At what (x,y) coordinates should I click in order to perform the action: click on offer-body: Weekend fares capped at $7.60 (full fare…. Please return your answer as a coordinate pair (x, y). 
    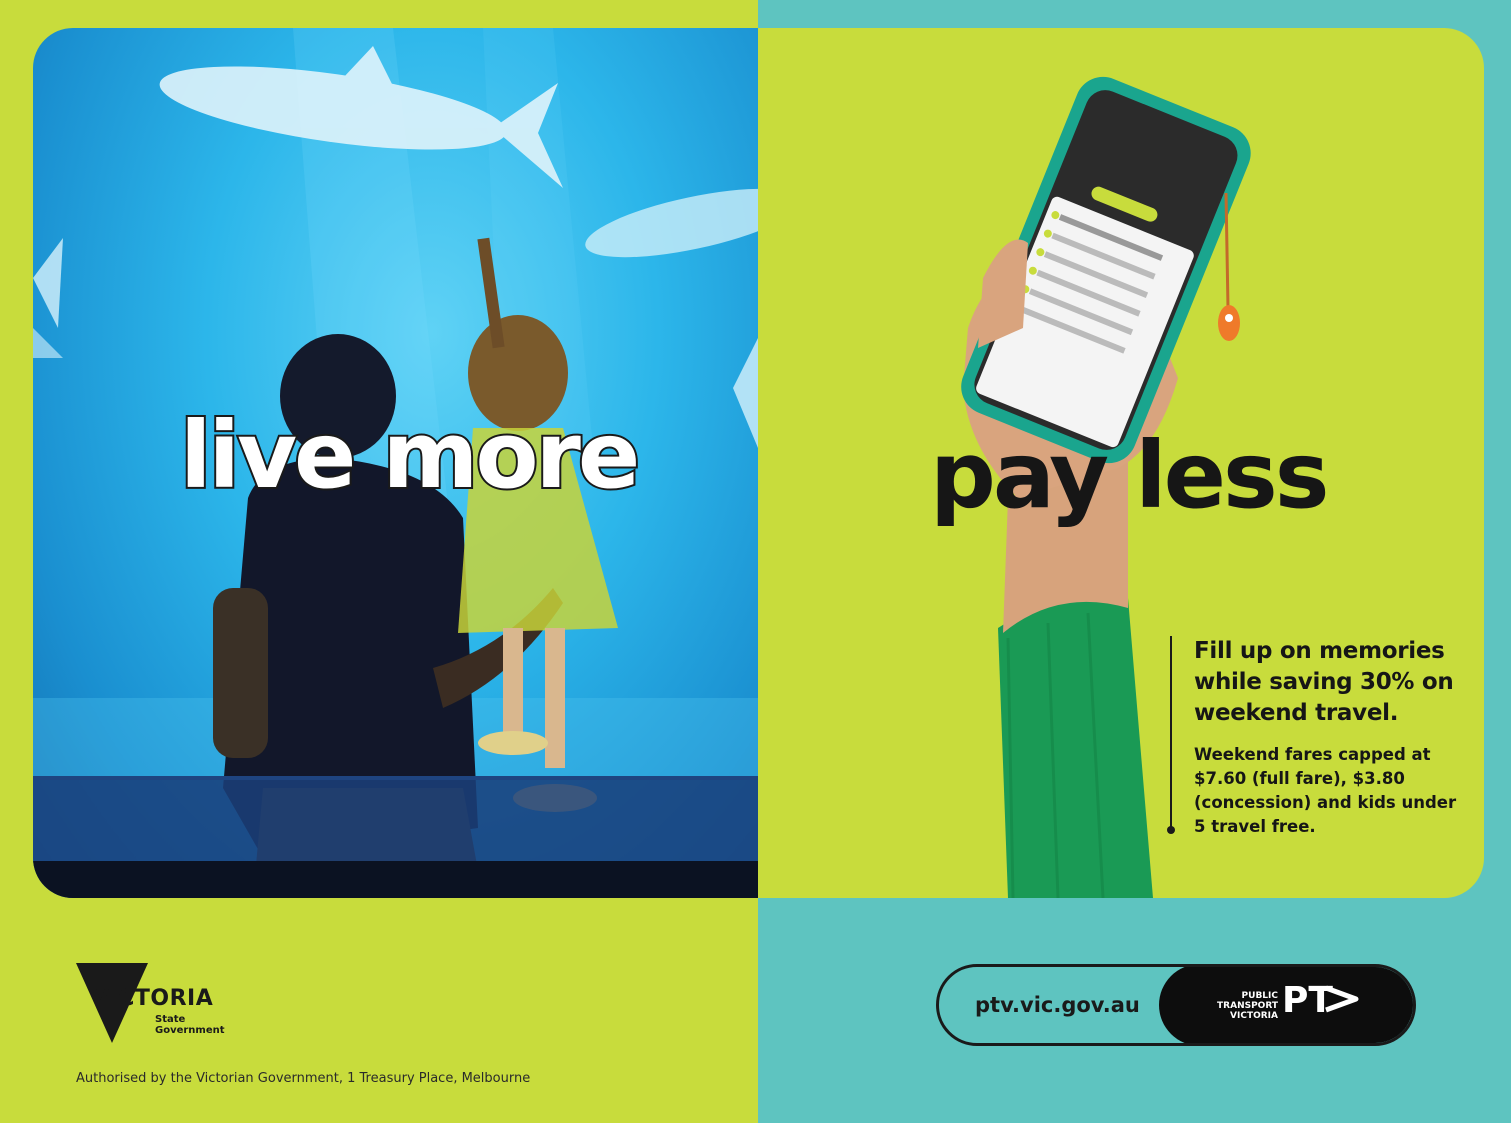
    Looking at the image, I should click on (1325, 790).